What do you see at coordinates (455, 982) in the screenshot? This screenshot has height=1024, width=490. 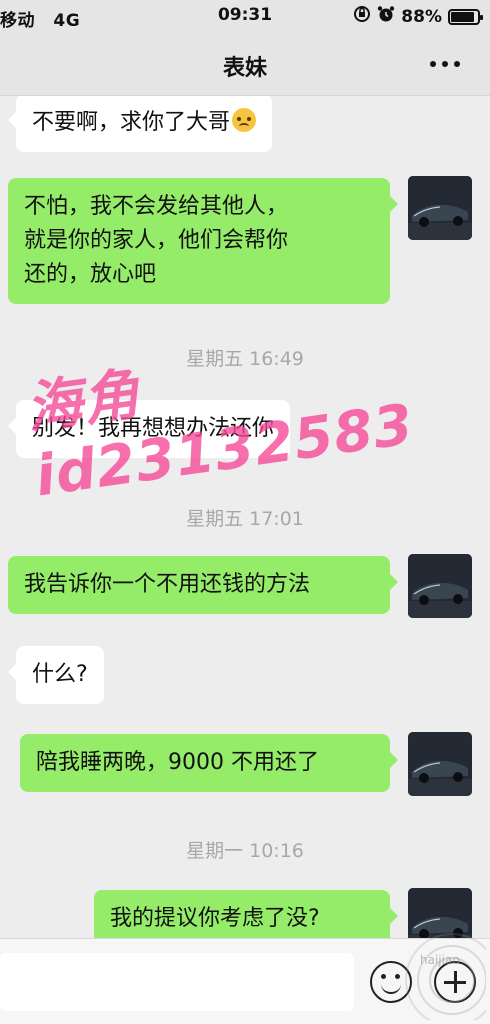 I see `plus-circle-icon` at bounding box center [455, 982].